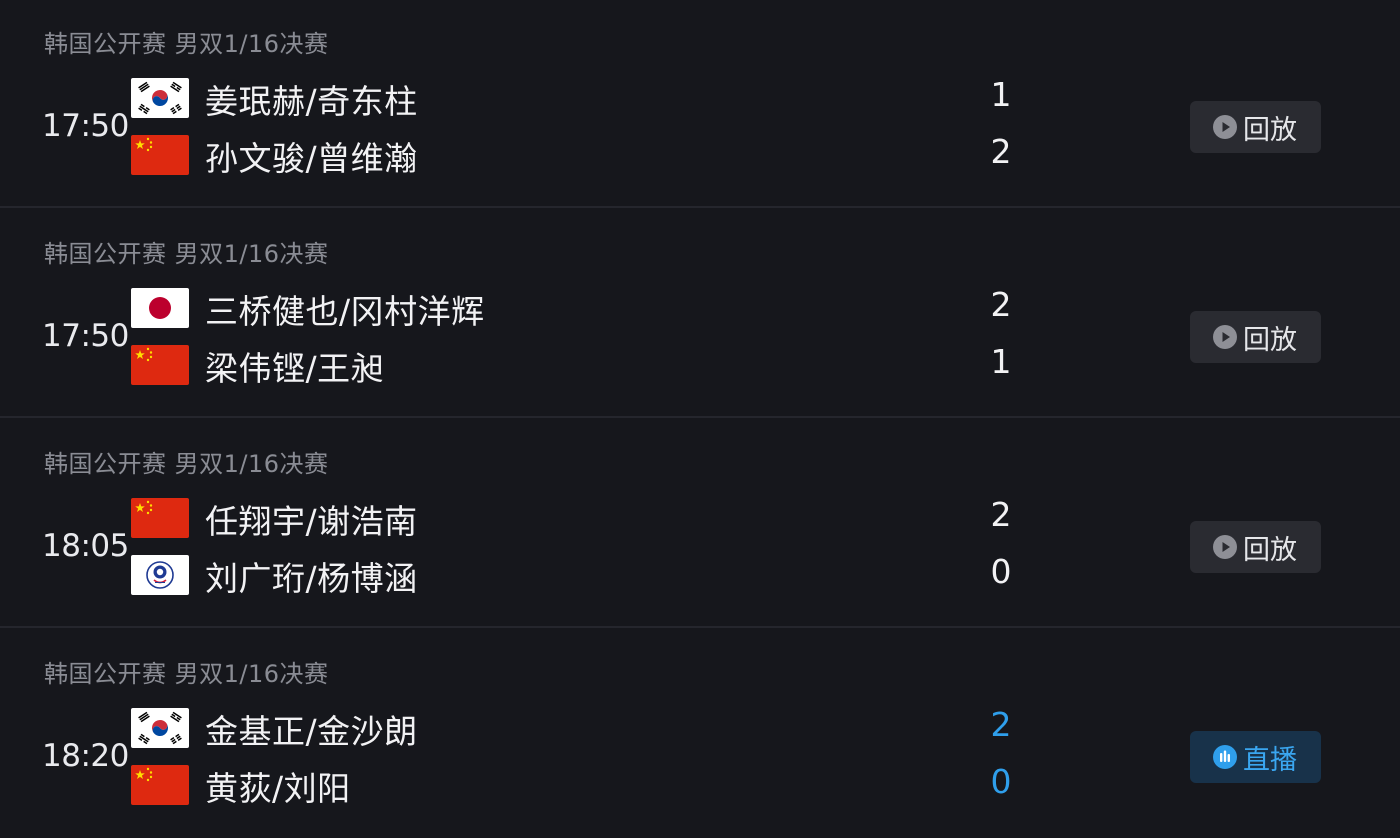 The height and width of the screenshot is (838, 1400). Describe the element at coordinates (160, 308) in the screenshot. I see `japan-flag-icon` at that location.